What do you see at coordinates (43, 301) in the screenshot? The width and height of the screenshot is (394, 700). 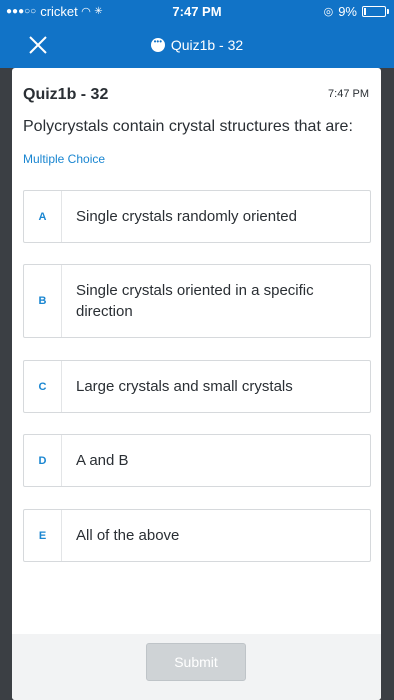 I see `option-letter: B` at bounding box center [43, 301].